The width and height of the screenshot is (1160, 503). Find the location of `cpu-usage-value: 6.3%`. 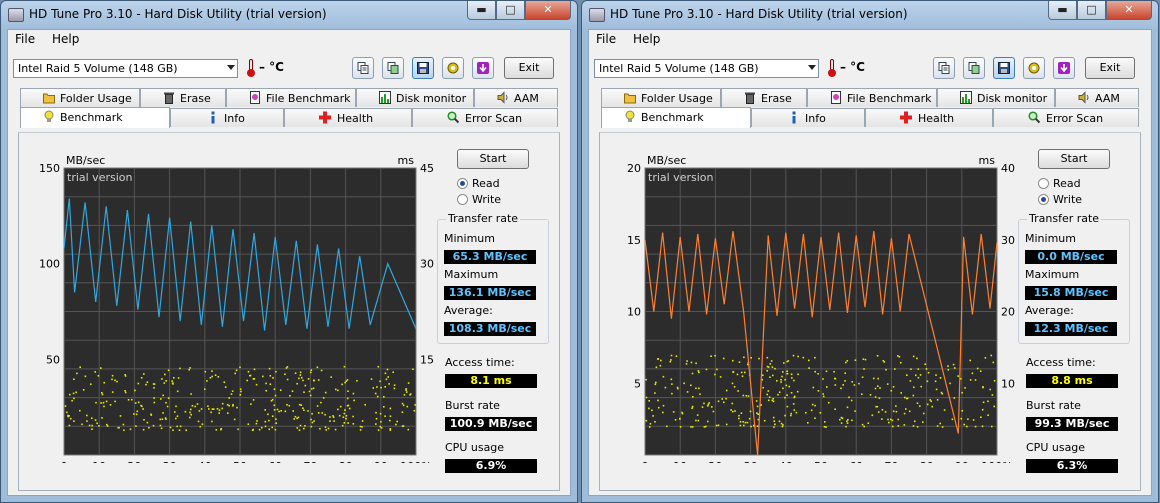

cpu-usage-value: 6.3% is located at coordinates (1072, 466).